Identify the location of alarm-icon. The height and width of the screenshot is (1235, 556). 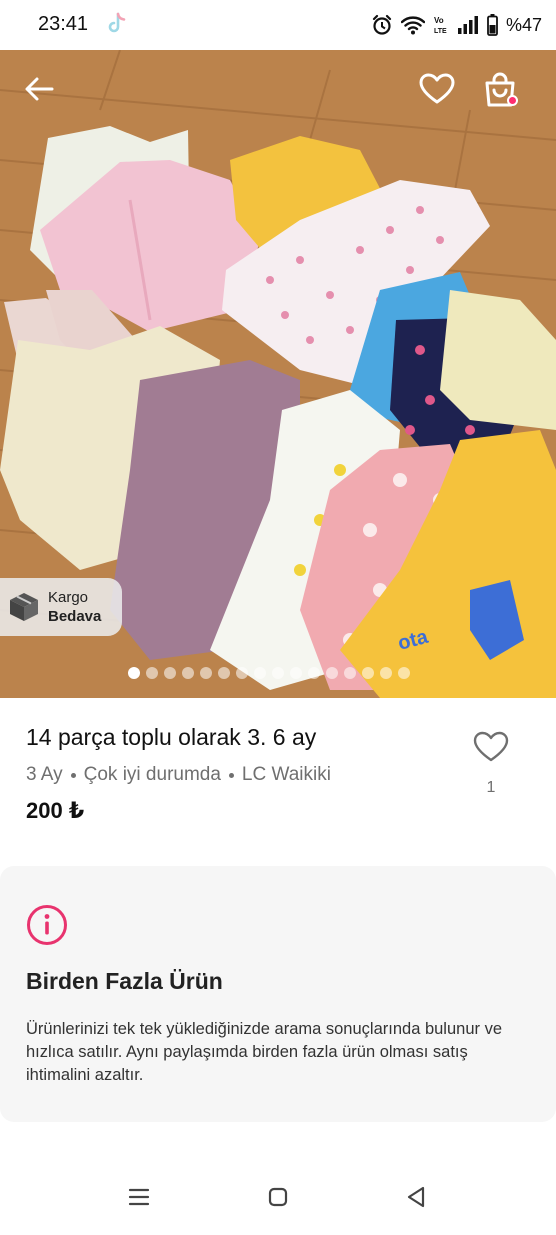
(382, 24).